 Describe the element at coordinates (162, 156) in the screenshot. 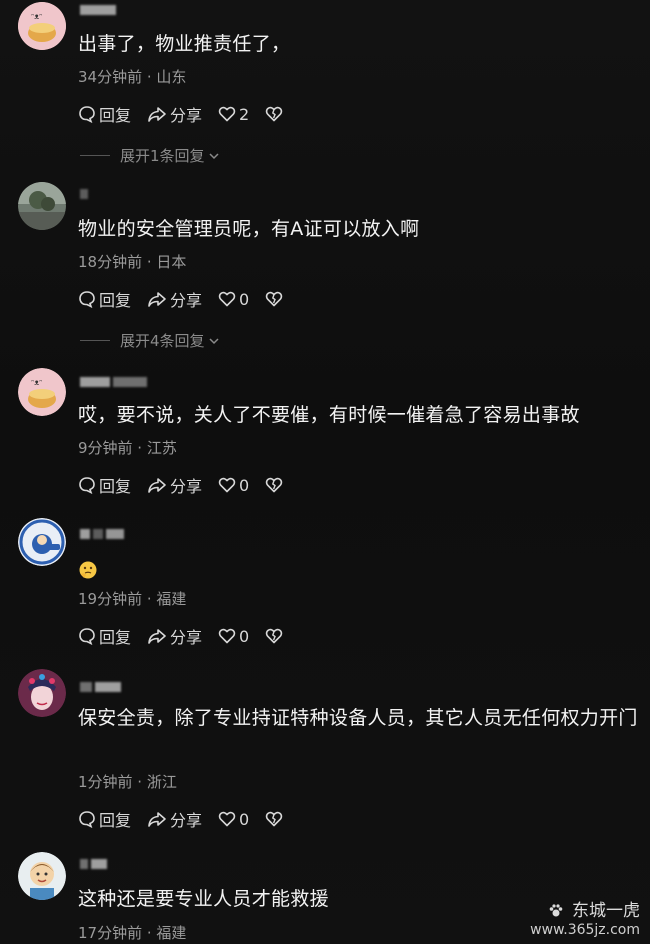

I see `expand-replies-label: 展开1条回复` at that location.